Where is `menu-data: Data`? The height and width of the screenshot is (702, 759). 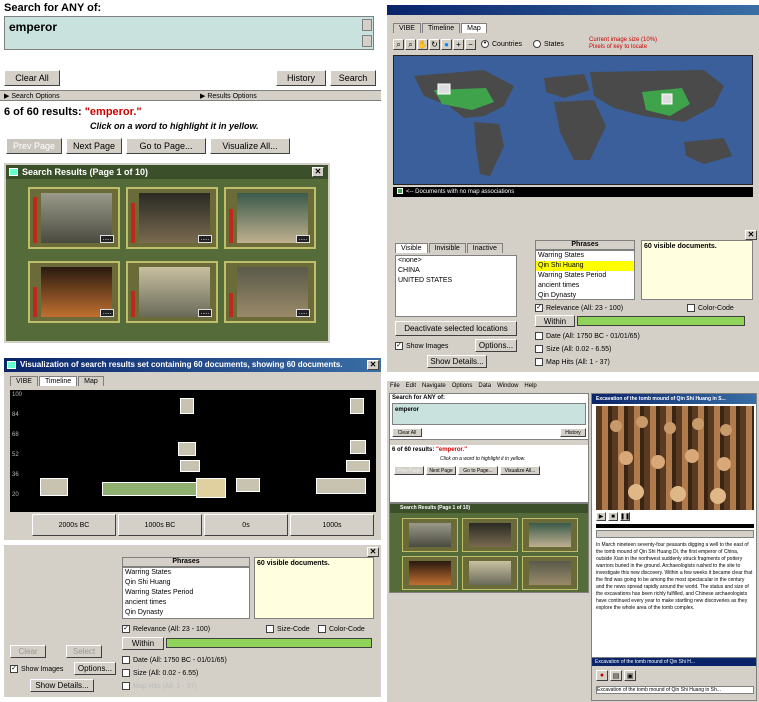 menu-data: Data is located at coordinates (484, 386).